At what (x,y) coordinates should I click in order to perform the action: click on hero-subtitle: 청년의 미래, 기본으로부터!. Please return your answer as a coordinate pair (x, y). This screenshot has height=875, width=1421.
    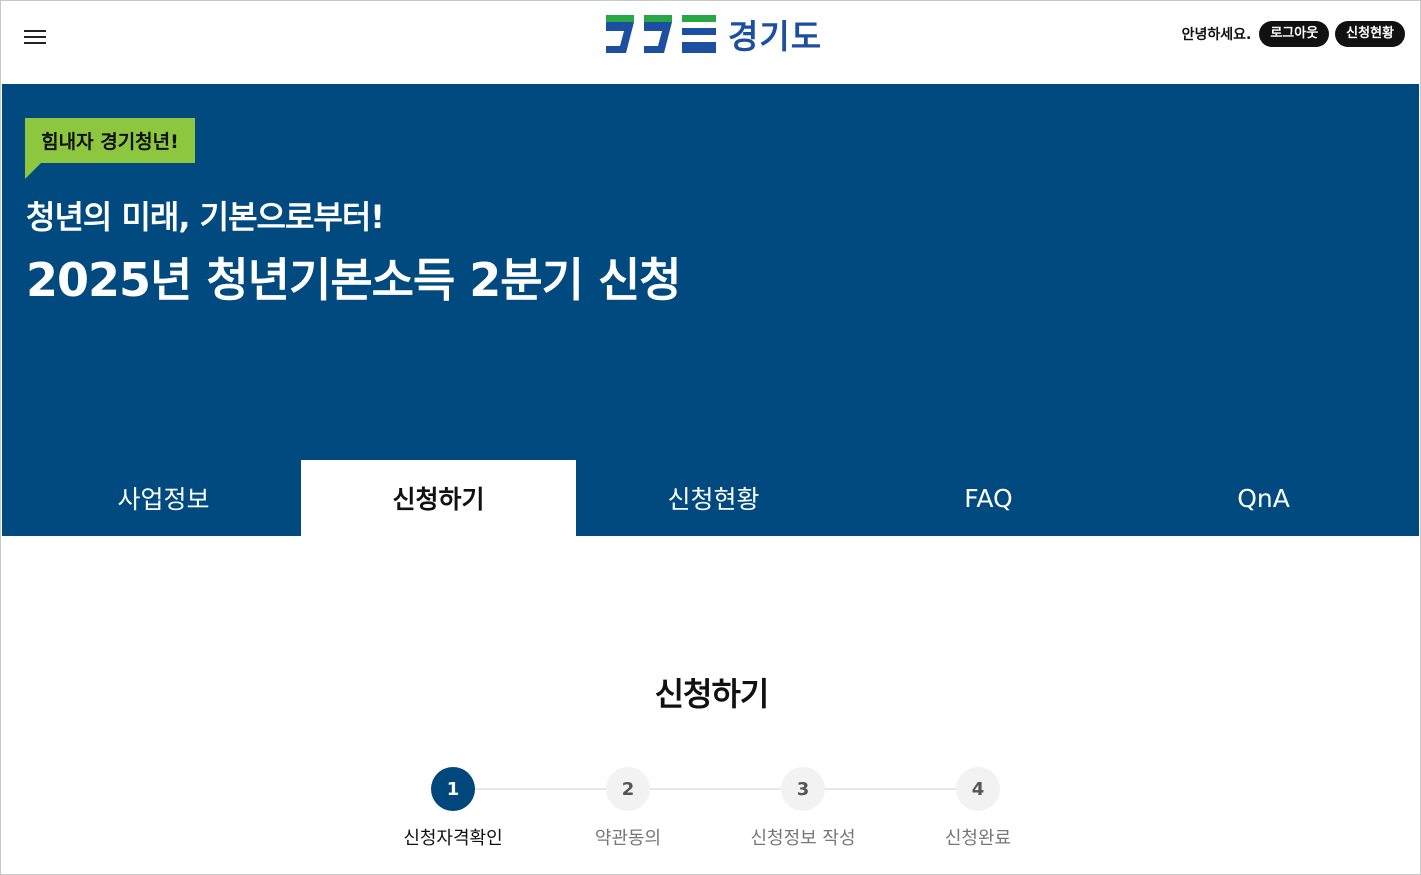
    Looking at the image, I should click on (205, 217).